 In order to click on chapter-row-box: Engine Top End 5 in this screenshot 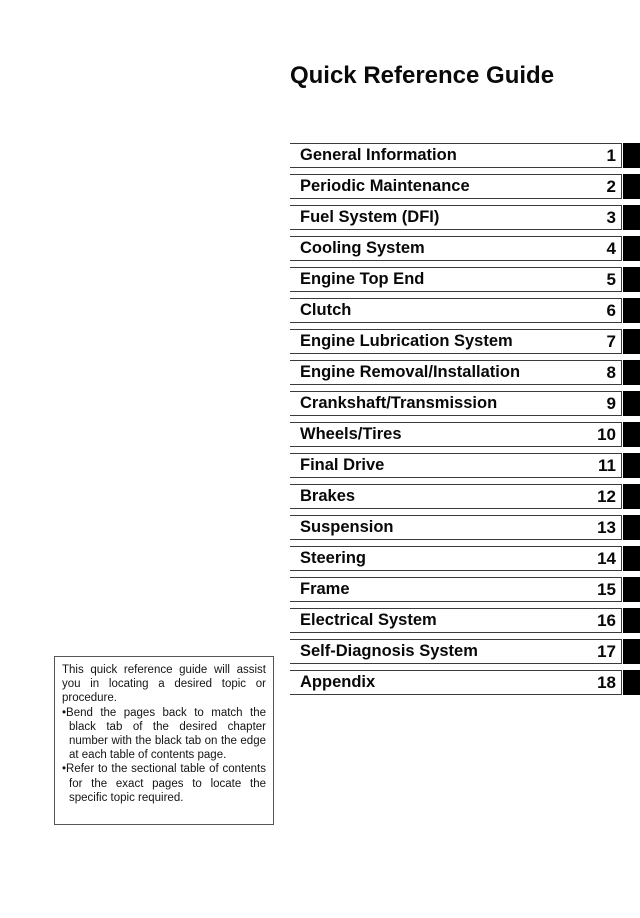, I will do `click(456, 279)`.